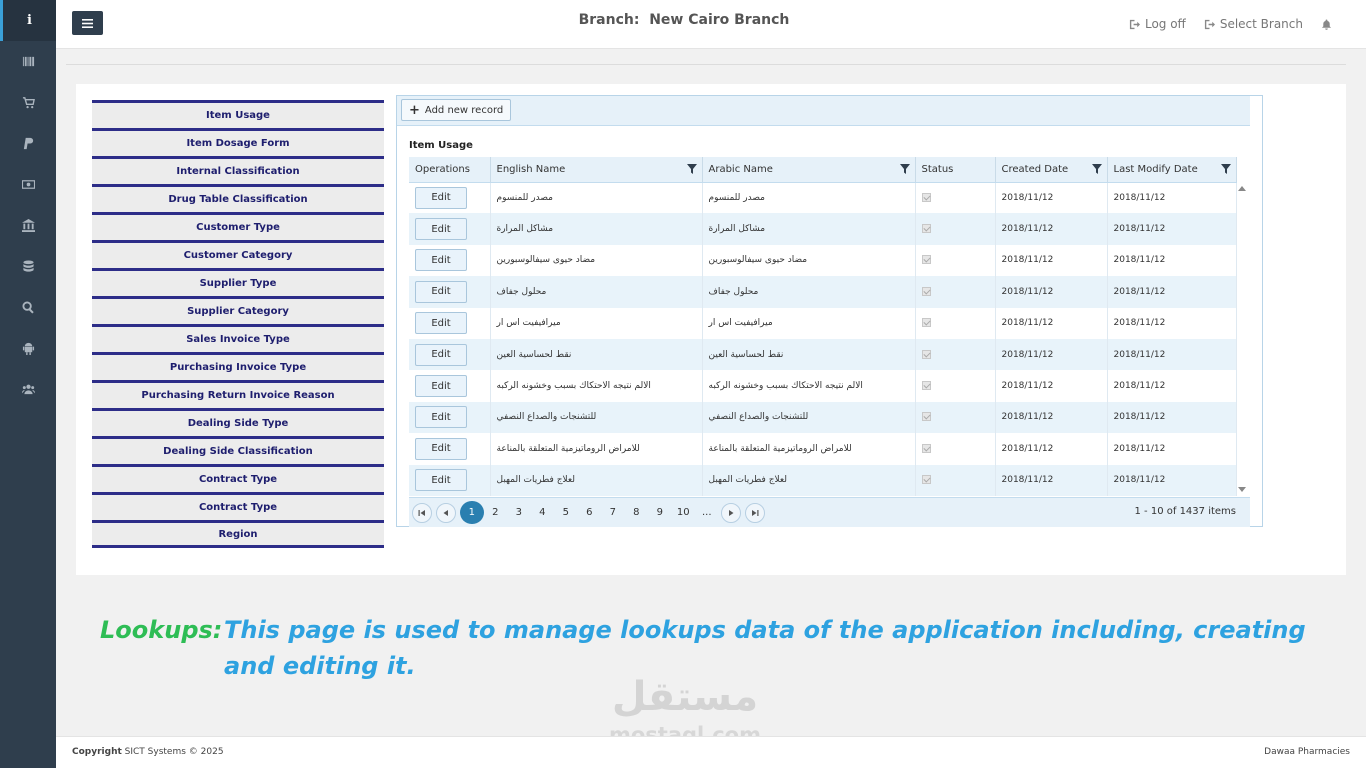  What do you see at coordinates (456, 110) in the screenshot?
I see `add-new-record-button: + Add new record` at bounding box center [456, 110].